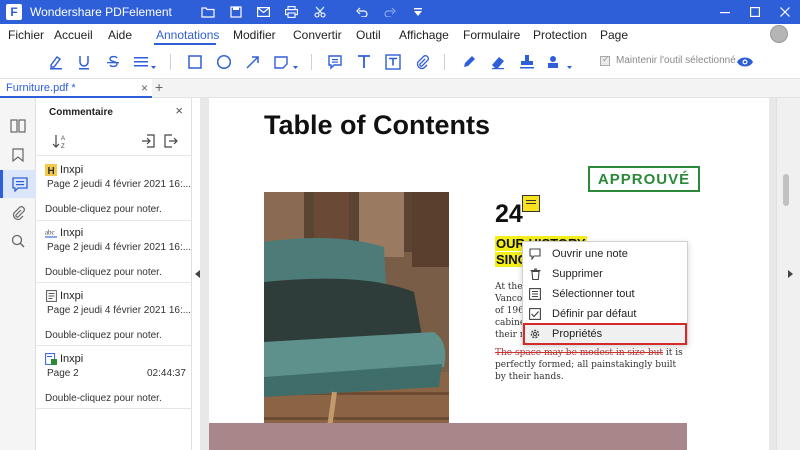 This screenshot has height=450, width=800. What do you see at coordinates (590, 254) in the screenshot?
I see `context-menu-label: Ouvrir une note` at bounding box center [590, 254].